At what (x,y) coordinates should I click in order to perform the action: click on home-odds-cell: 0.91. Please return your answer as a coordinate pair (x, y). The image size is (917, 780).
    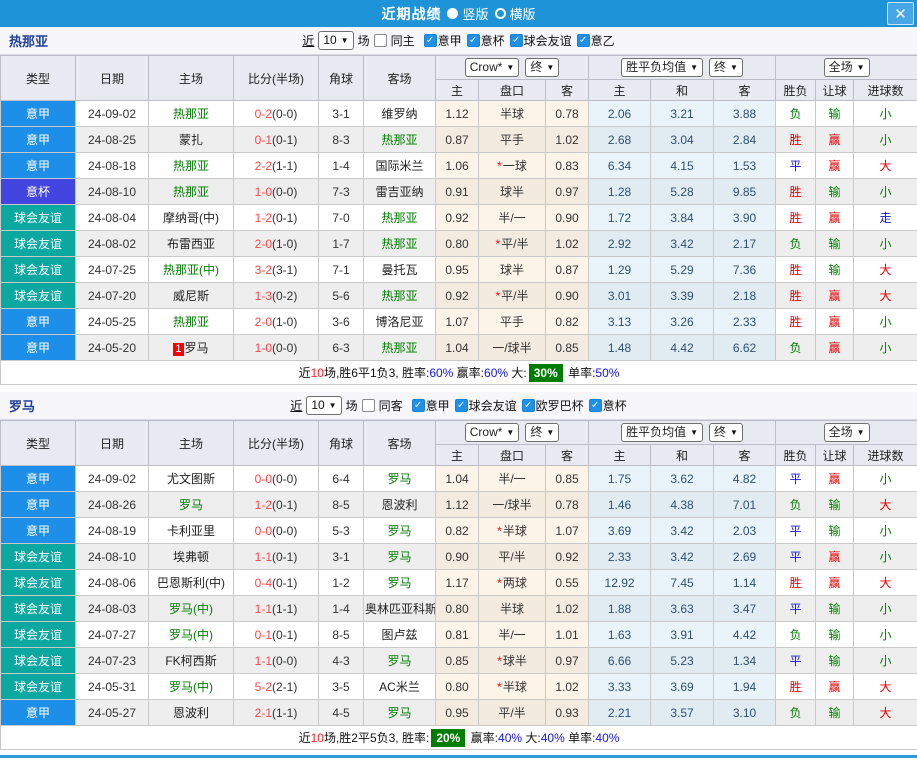
    Looking at the image, I should click on (457, 191).